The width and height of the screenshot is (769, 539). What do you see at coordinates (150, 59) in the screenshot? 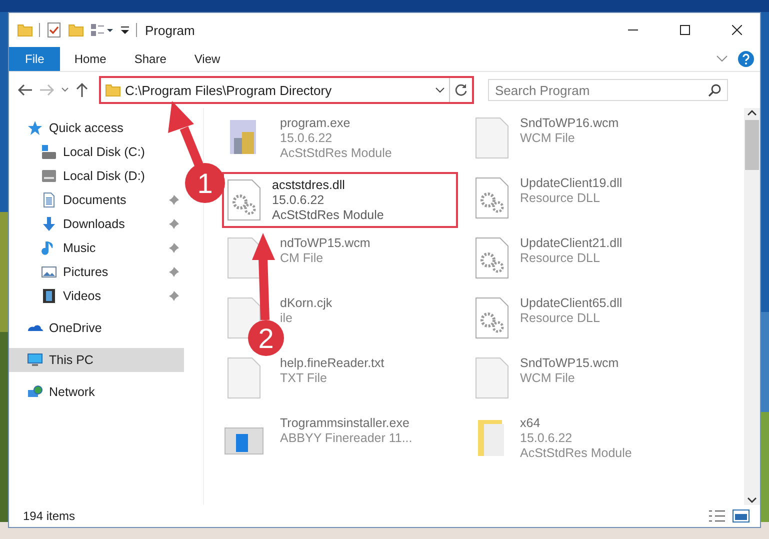
I see `ribbon-tab: Share` at bounding box center [150, 59].